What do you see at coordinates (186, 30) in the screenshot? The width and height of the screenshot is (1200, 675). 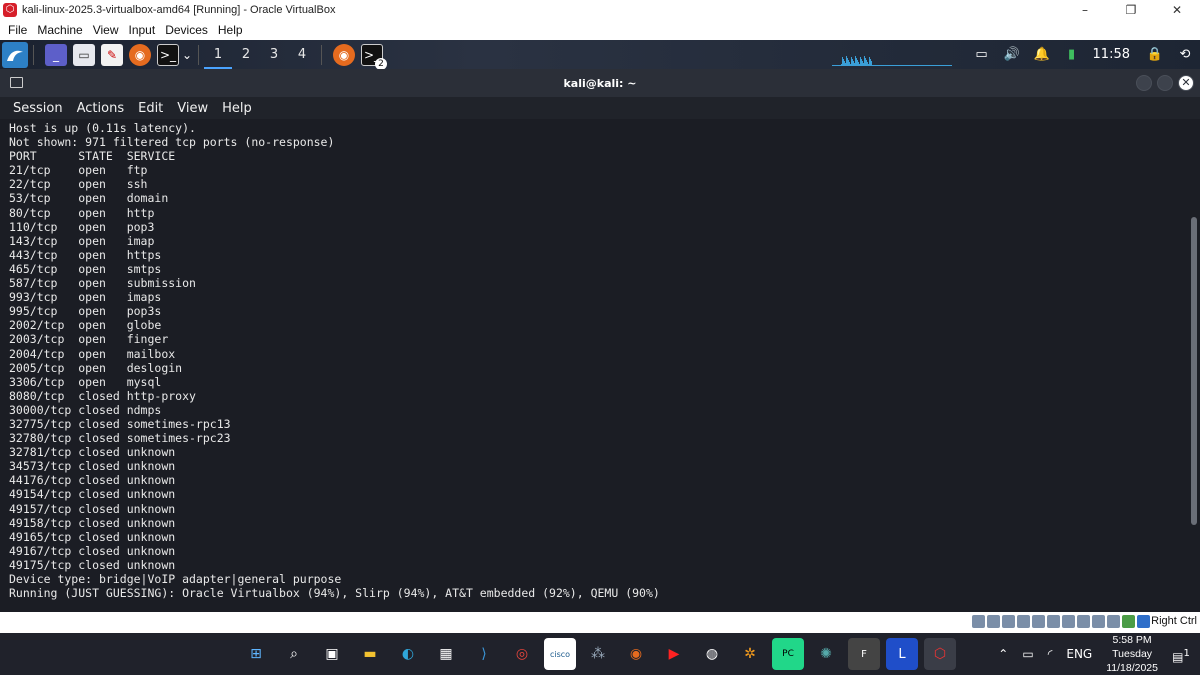 I see `menu-devices: Devices` at bounding box center [186, 30].